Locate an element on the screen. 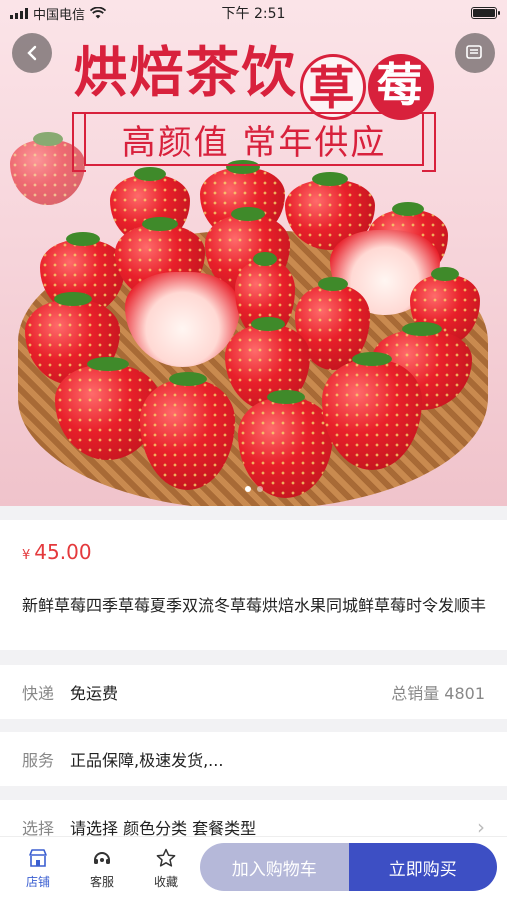  service-label: 服务 is located at coordinates (38, 760).